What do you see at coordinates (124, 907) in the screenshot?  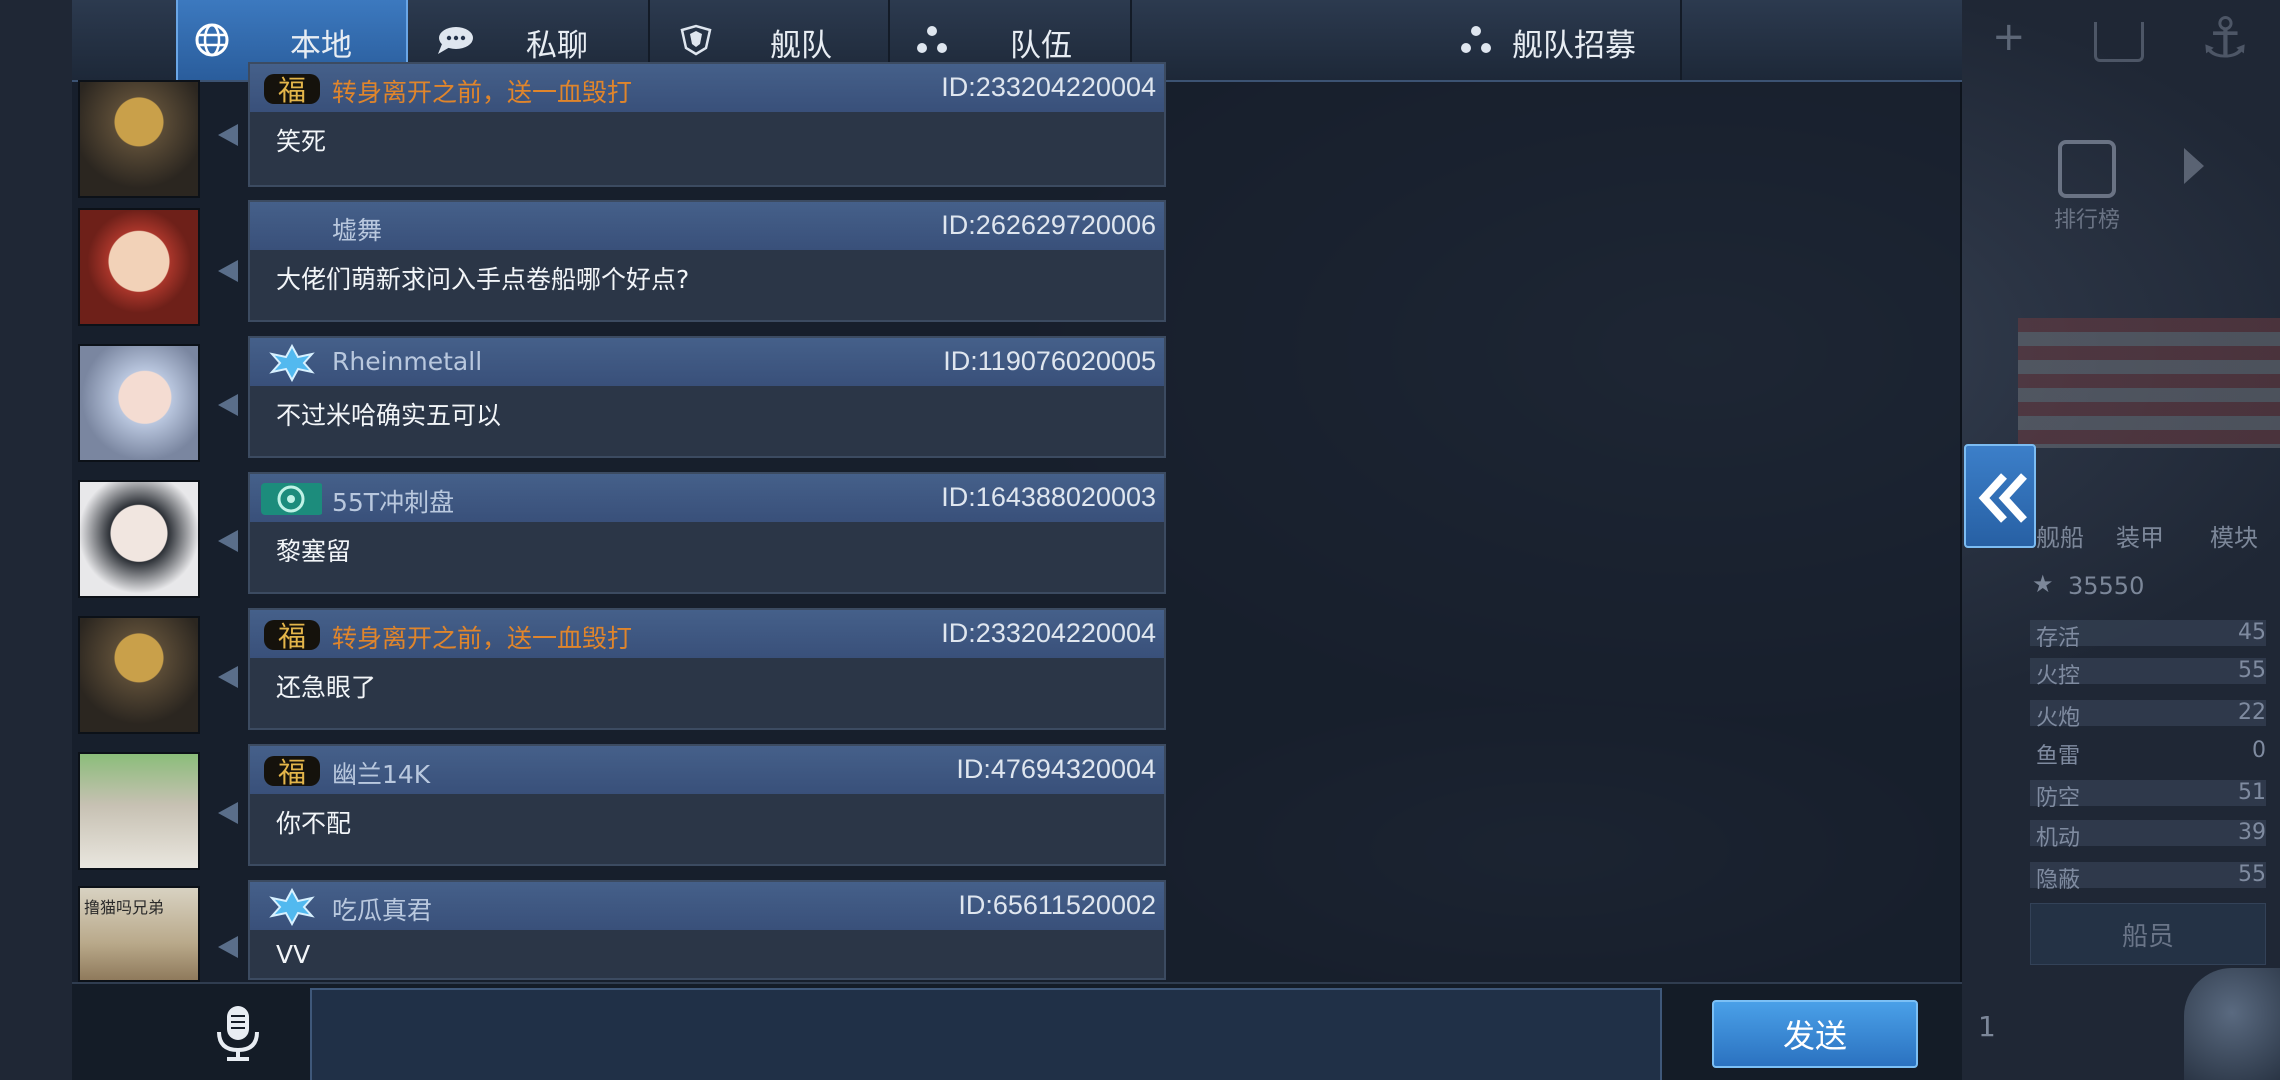 I see `avatar-caption: 撸猫吗兄弟` at bounding box center [124, 907].